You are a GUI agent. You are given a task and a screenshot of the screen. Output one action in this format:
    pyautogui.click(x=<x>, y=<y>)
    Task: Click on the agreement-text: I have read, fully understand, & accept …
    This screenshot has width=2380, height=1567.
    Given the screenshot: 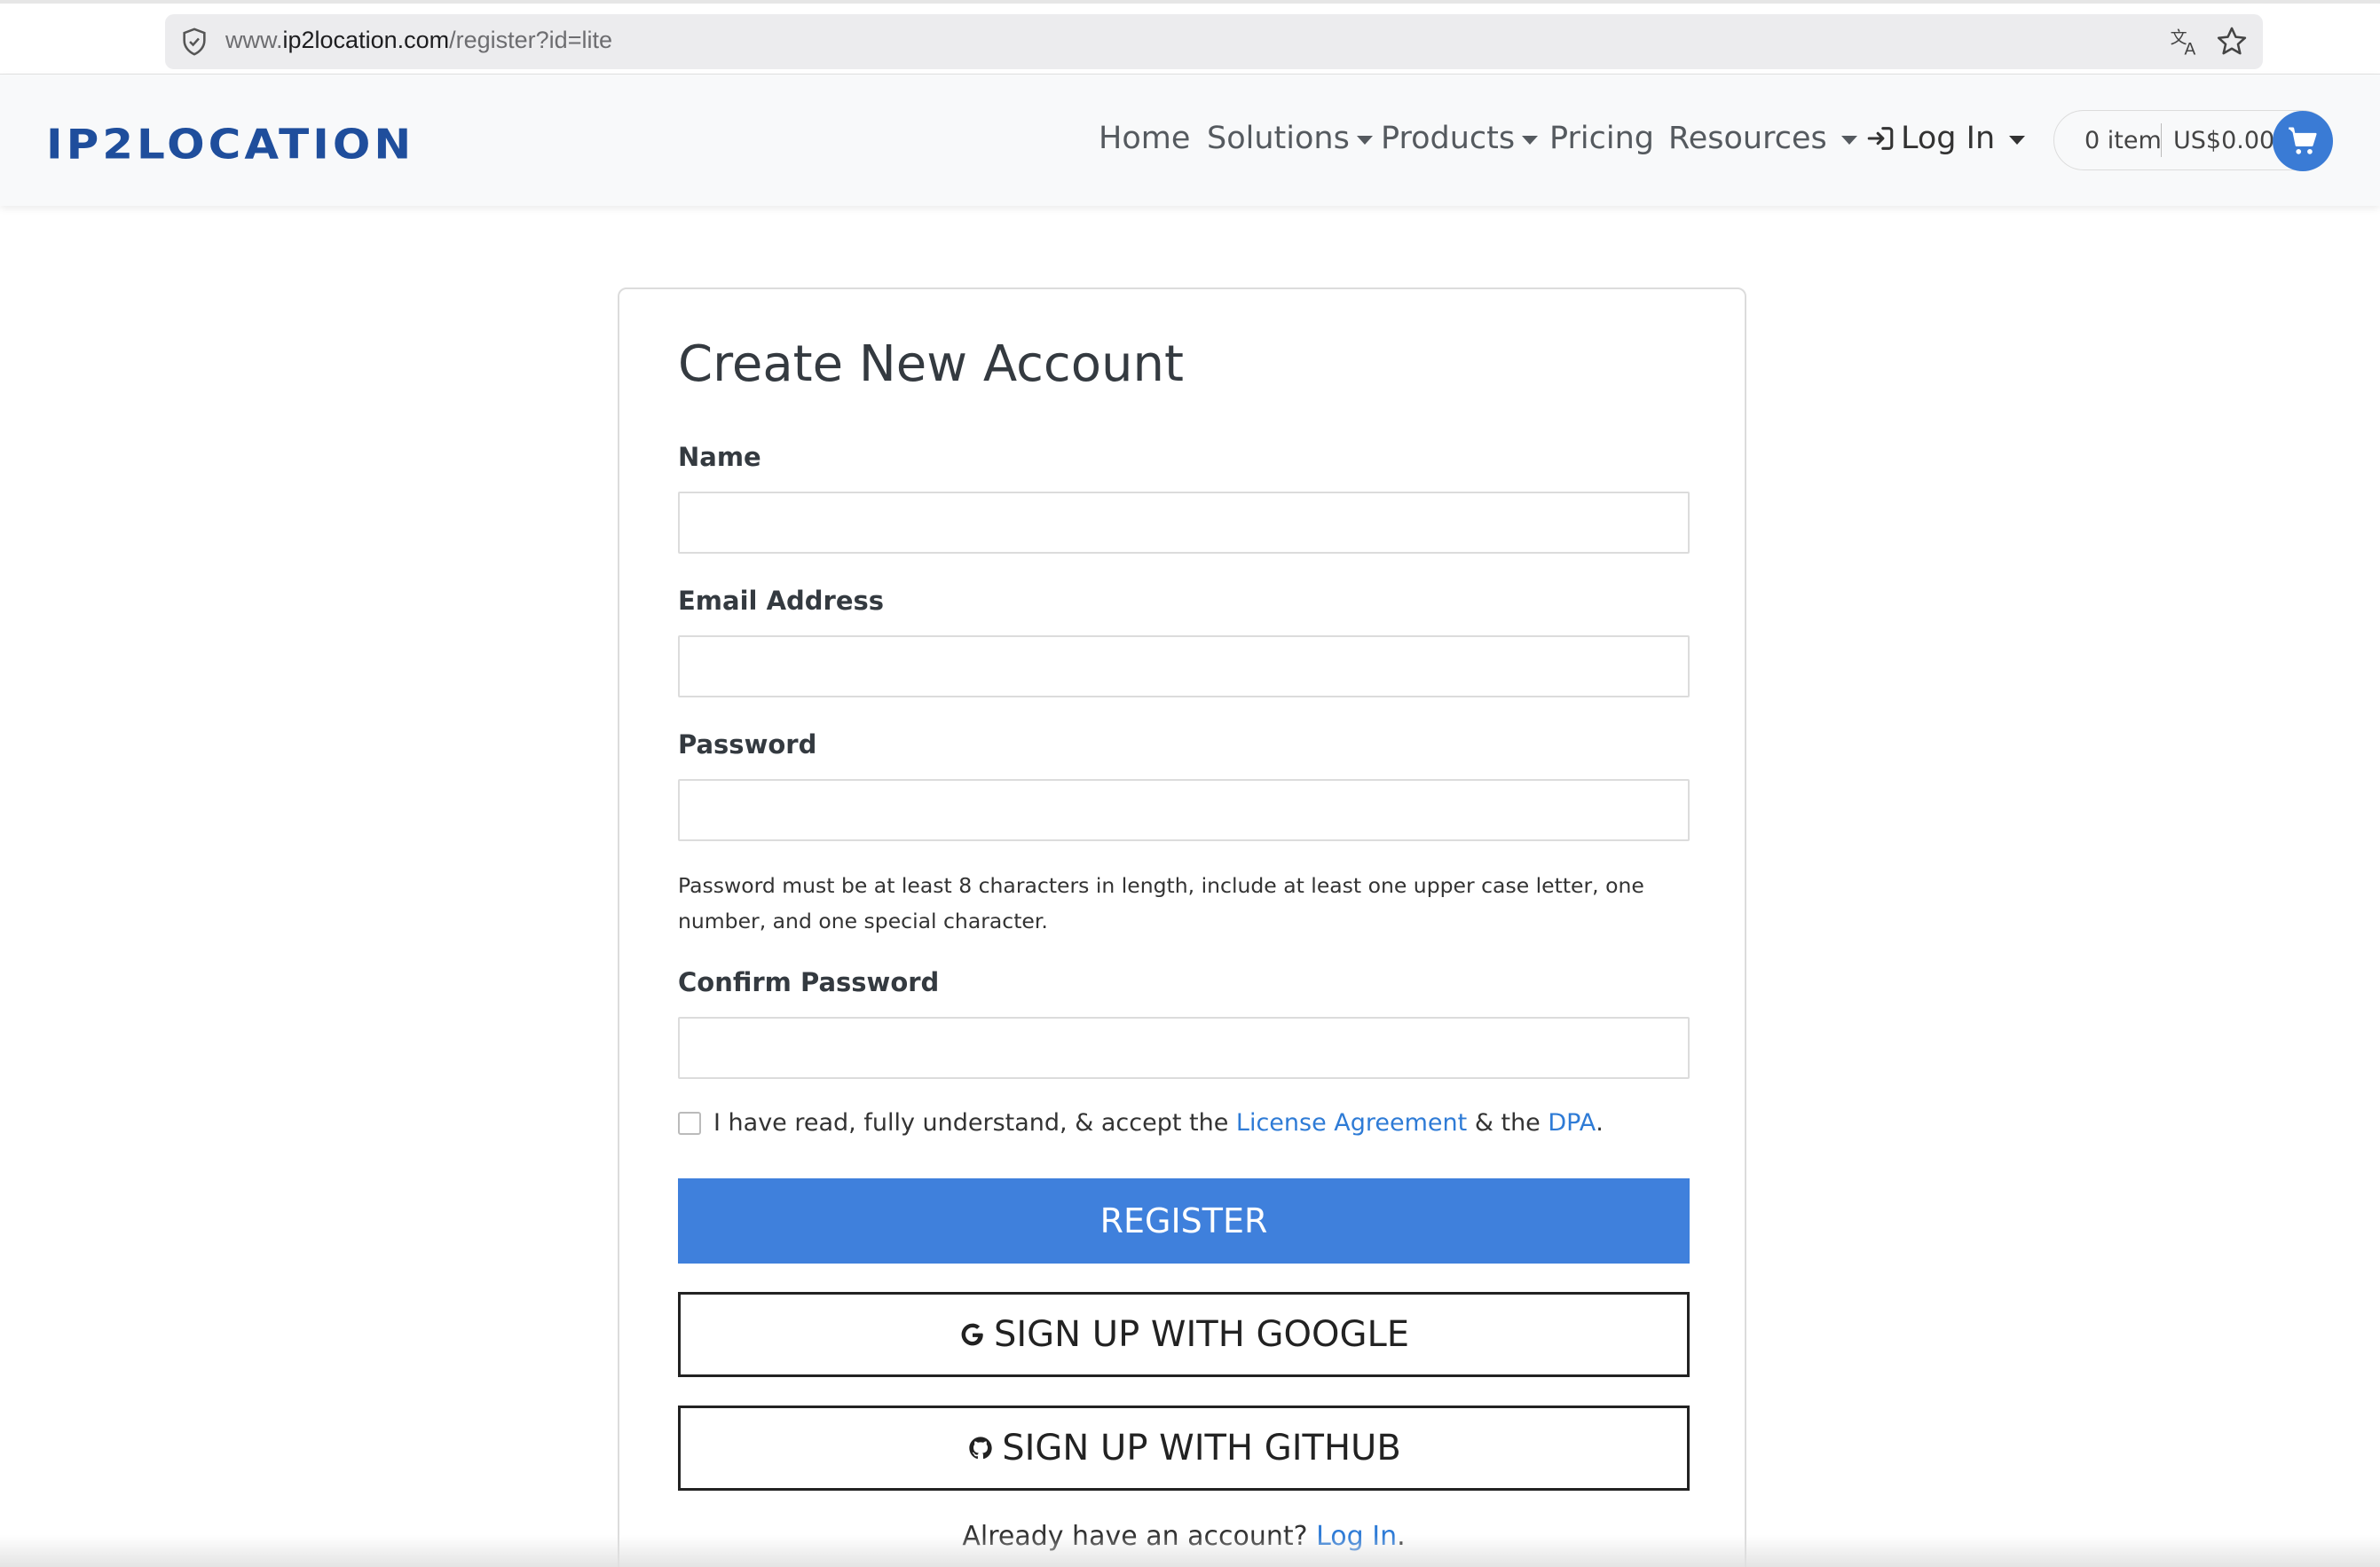 What is the action you would take?
    pyautogui.click(x=971, y=1123)
    